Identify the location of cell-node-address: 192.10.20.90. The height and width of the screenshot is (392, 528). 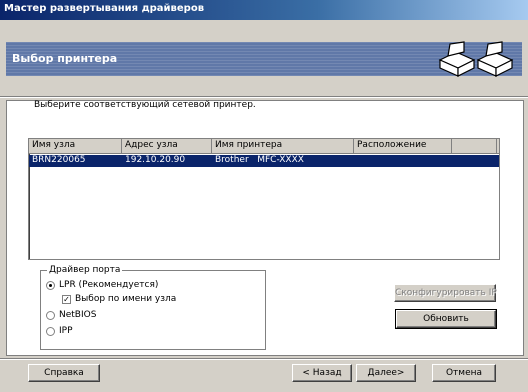
(155, 160).